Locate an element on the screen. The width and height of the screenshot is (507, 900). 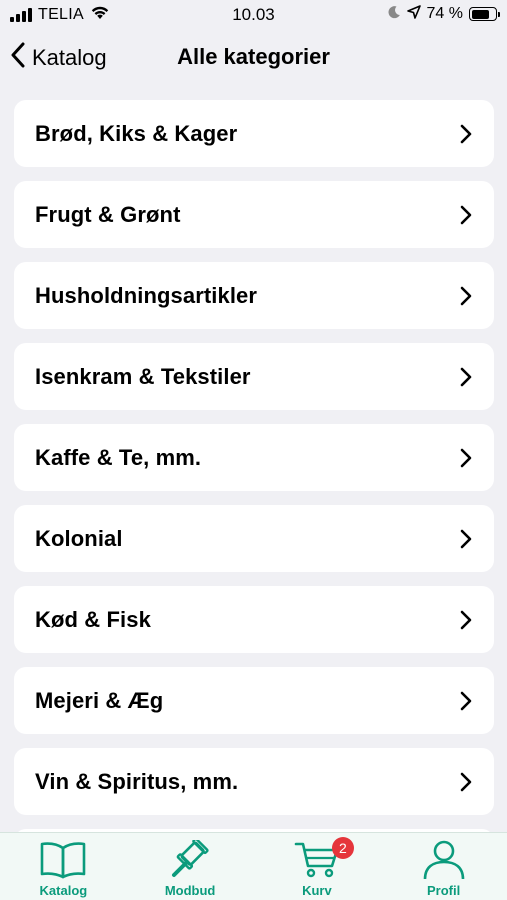
status-bar: TELIA 10.03 74 % is located at coordinates (253, 15).